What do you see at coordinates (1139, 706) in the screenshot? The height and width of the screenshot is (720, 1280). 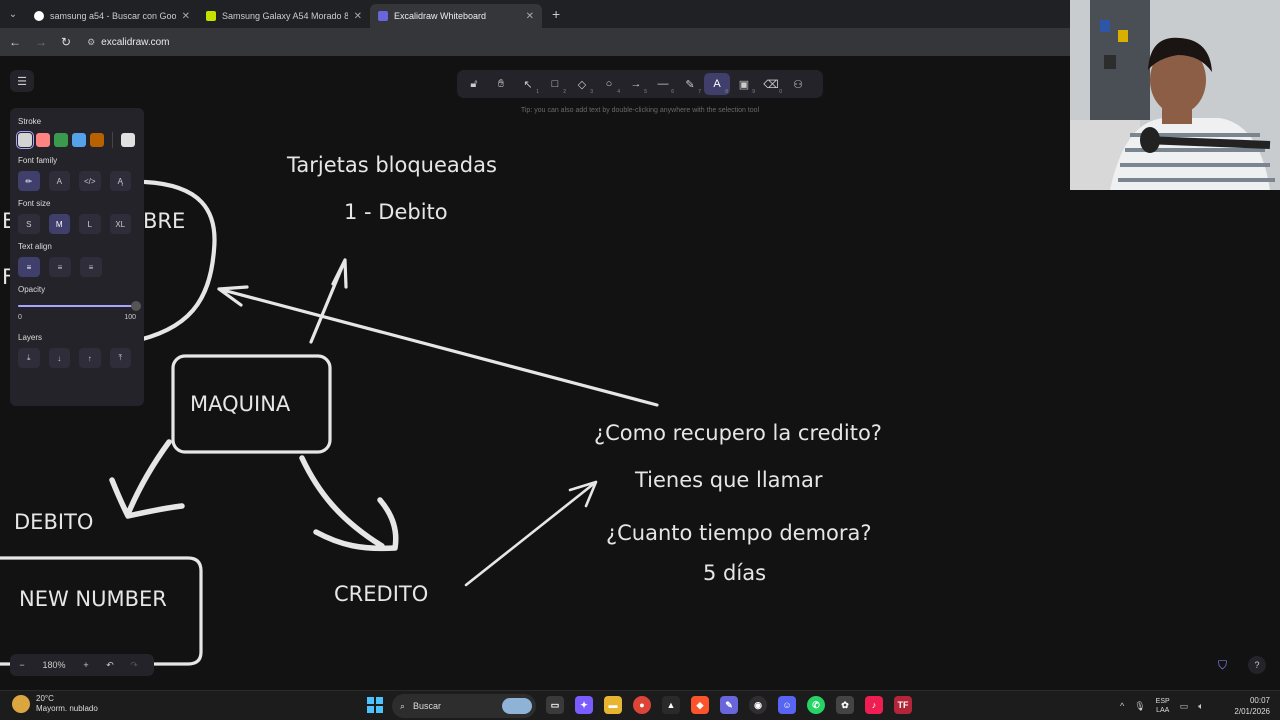 I see `microphone-icon: 🎙︎` at bounding box center [1139, 706].